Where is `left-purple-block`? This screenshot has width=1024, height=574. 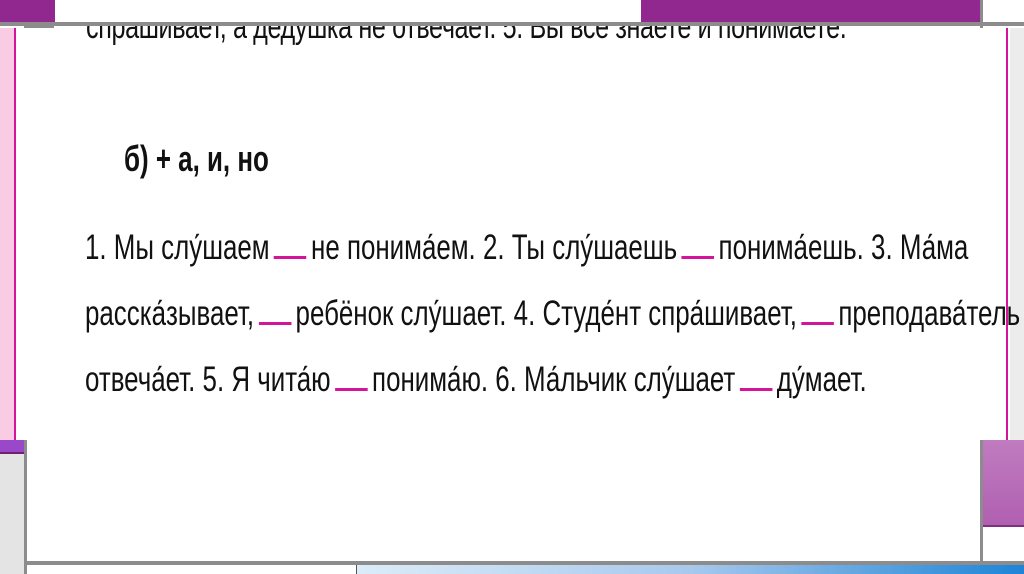
left-purple-block is located at coordinates (12, 447).